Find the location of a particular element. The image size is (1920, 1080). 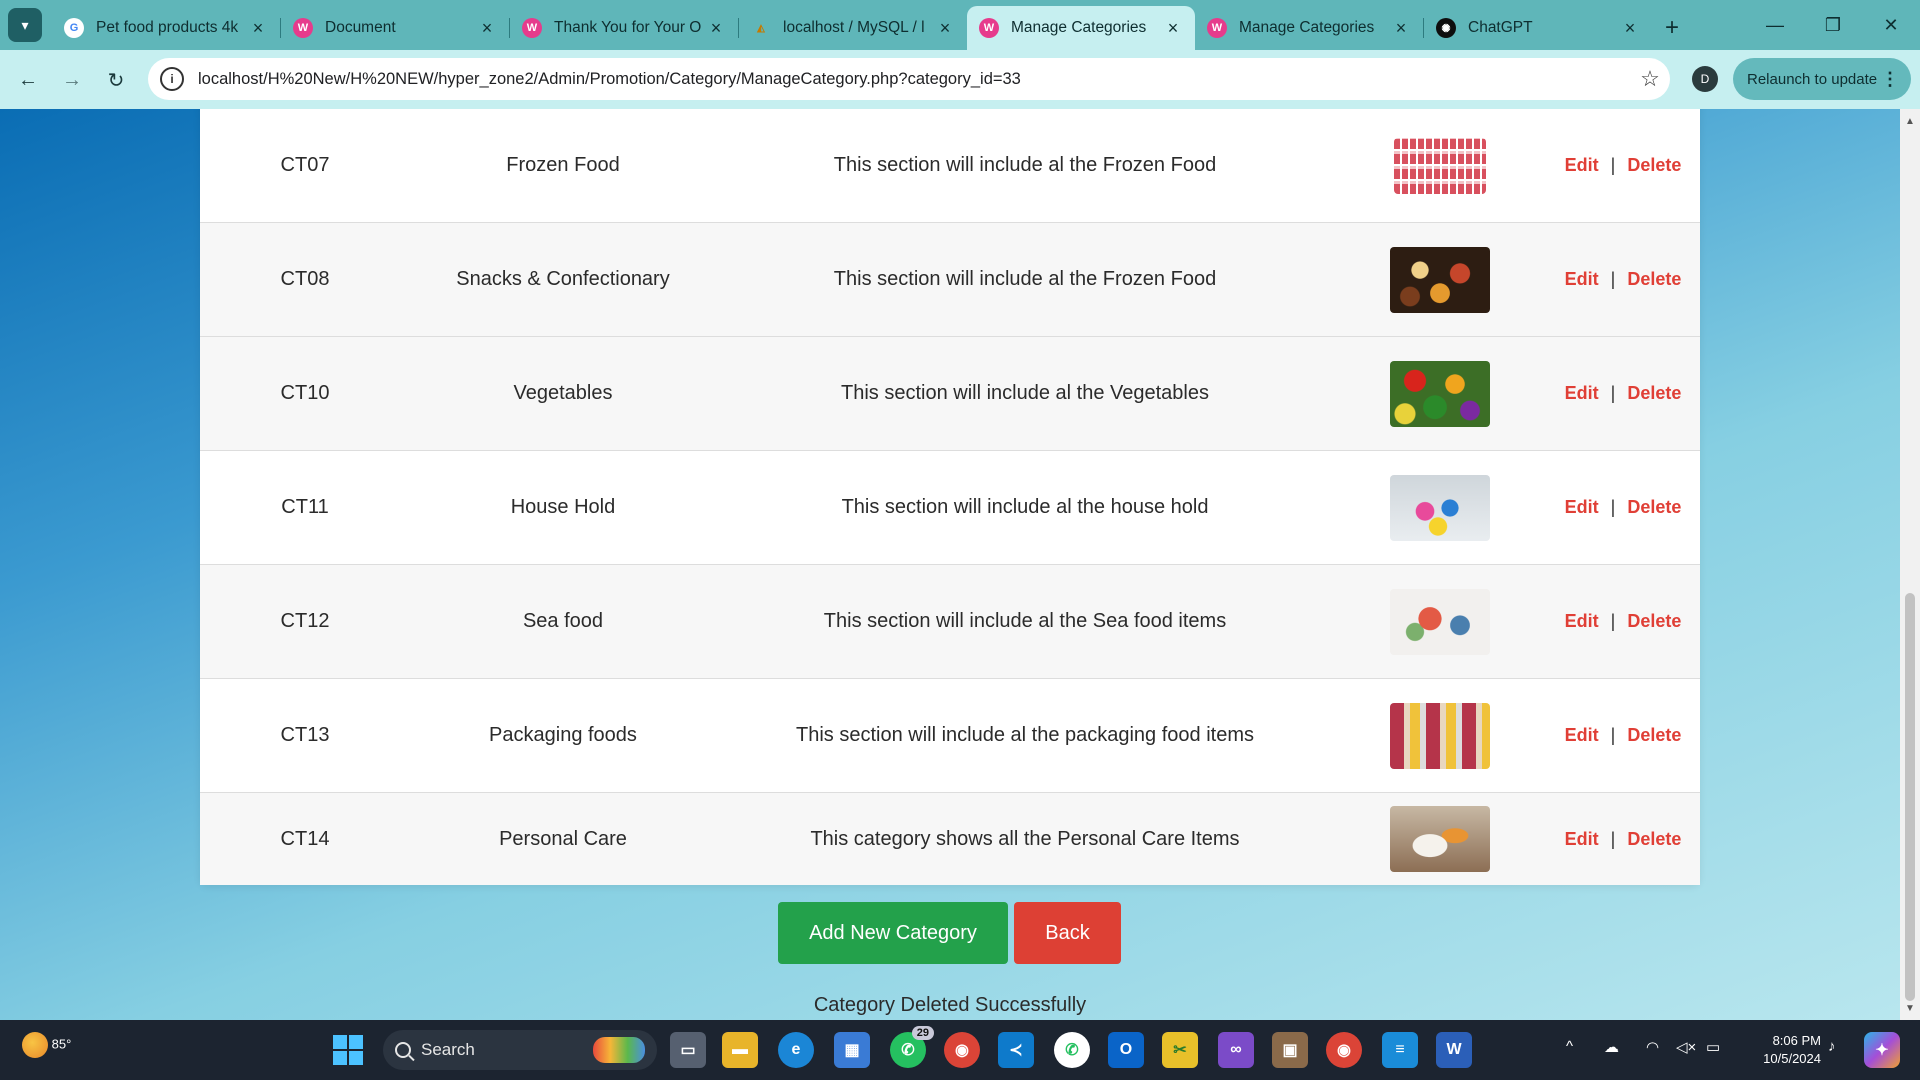

site-info-icon: i is located at coordinates (172, 79).